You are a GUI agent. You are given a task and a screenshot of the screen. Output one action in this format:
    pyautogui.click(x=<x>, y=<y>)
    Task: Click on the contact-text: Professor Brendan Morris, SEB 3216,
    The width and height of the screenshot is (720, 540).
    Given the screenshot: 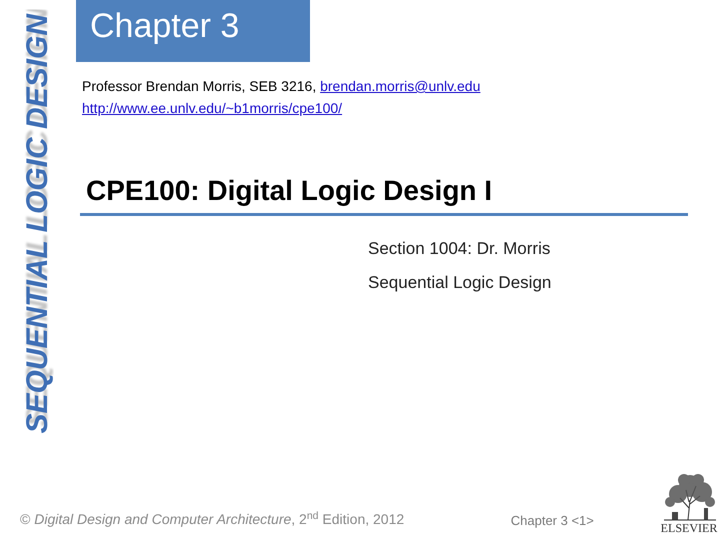 What is the action you would take?
    pyautogui.click(x=200, y=86)
    